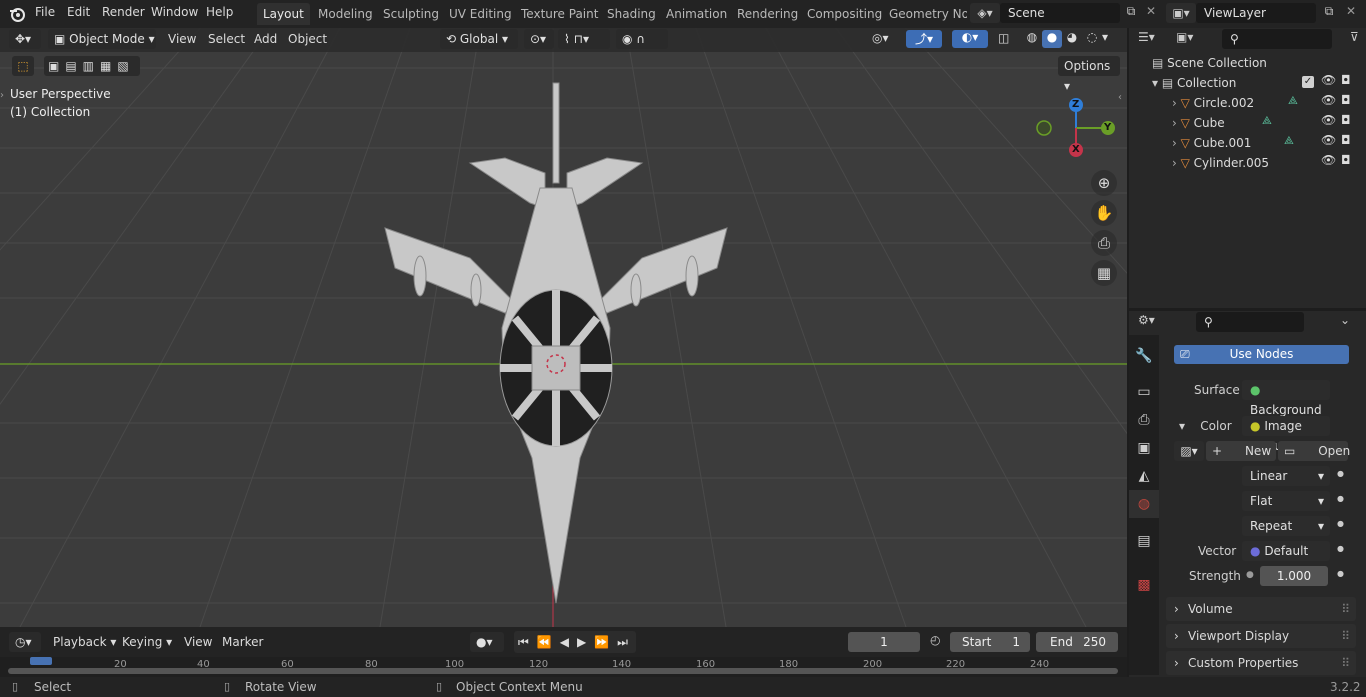  I want to click on viewport-menu-object: Object, so click(307, 39).